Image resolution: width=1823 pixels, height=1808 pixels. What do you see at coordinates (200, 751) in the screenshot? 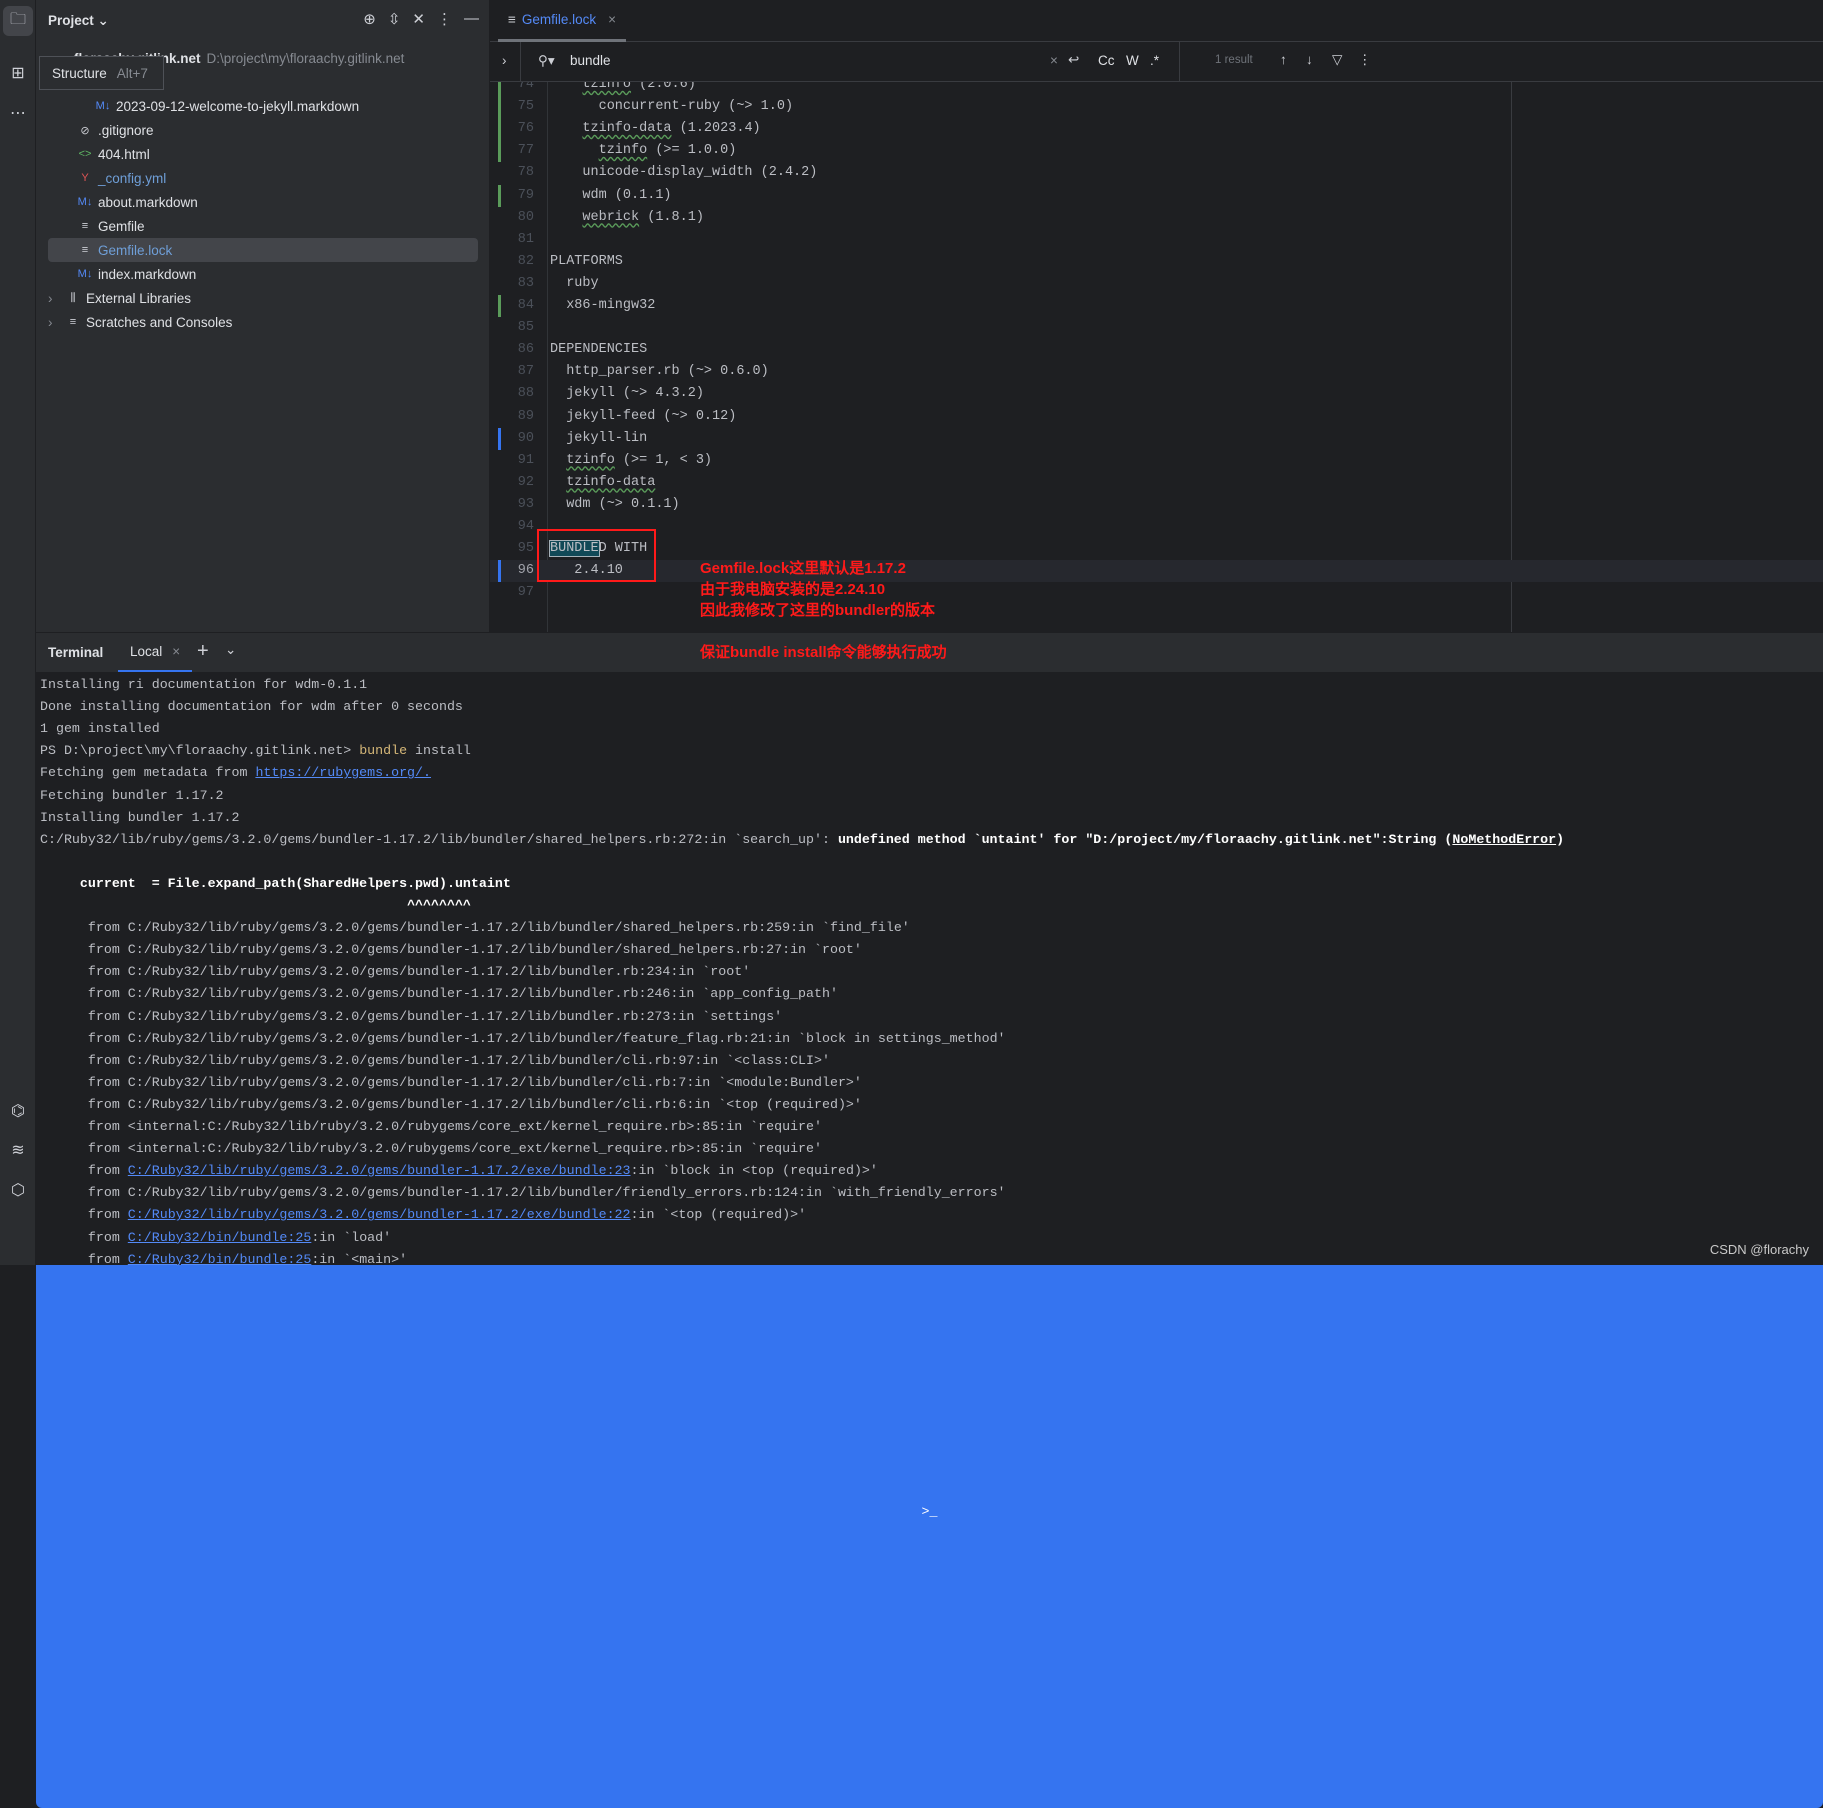
I see `text-segment: PS D:\project\my\floraachy.gitlink.net>` at bounding box center [200, 751].